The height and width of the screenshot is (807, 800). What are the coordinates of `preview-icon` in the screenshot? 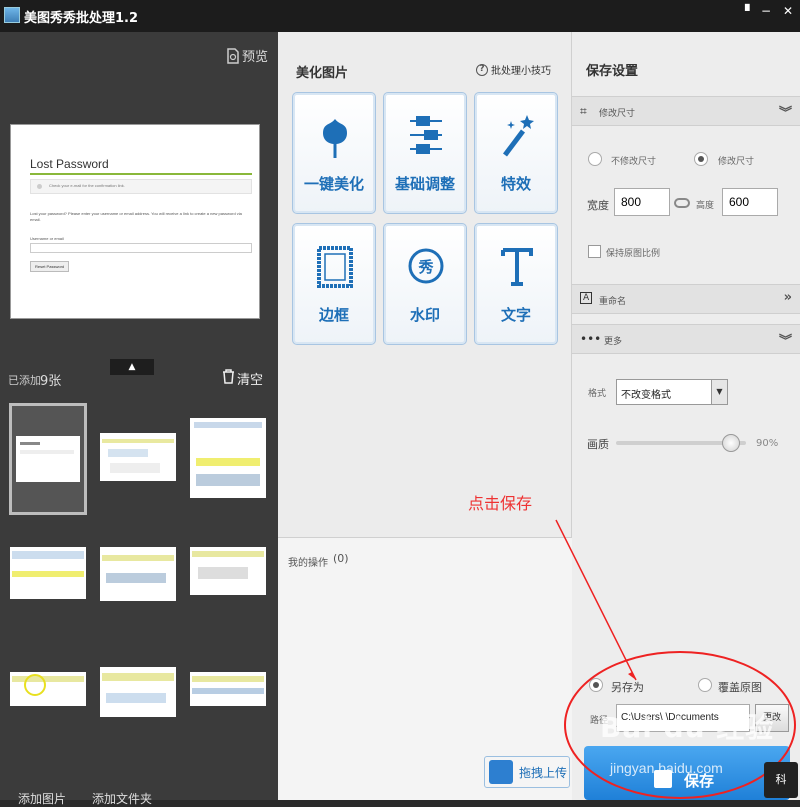 It's located at (233, 55).